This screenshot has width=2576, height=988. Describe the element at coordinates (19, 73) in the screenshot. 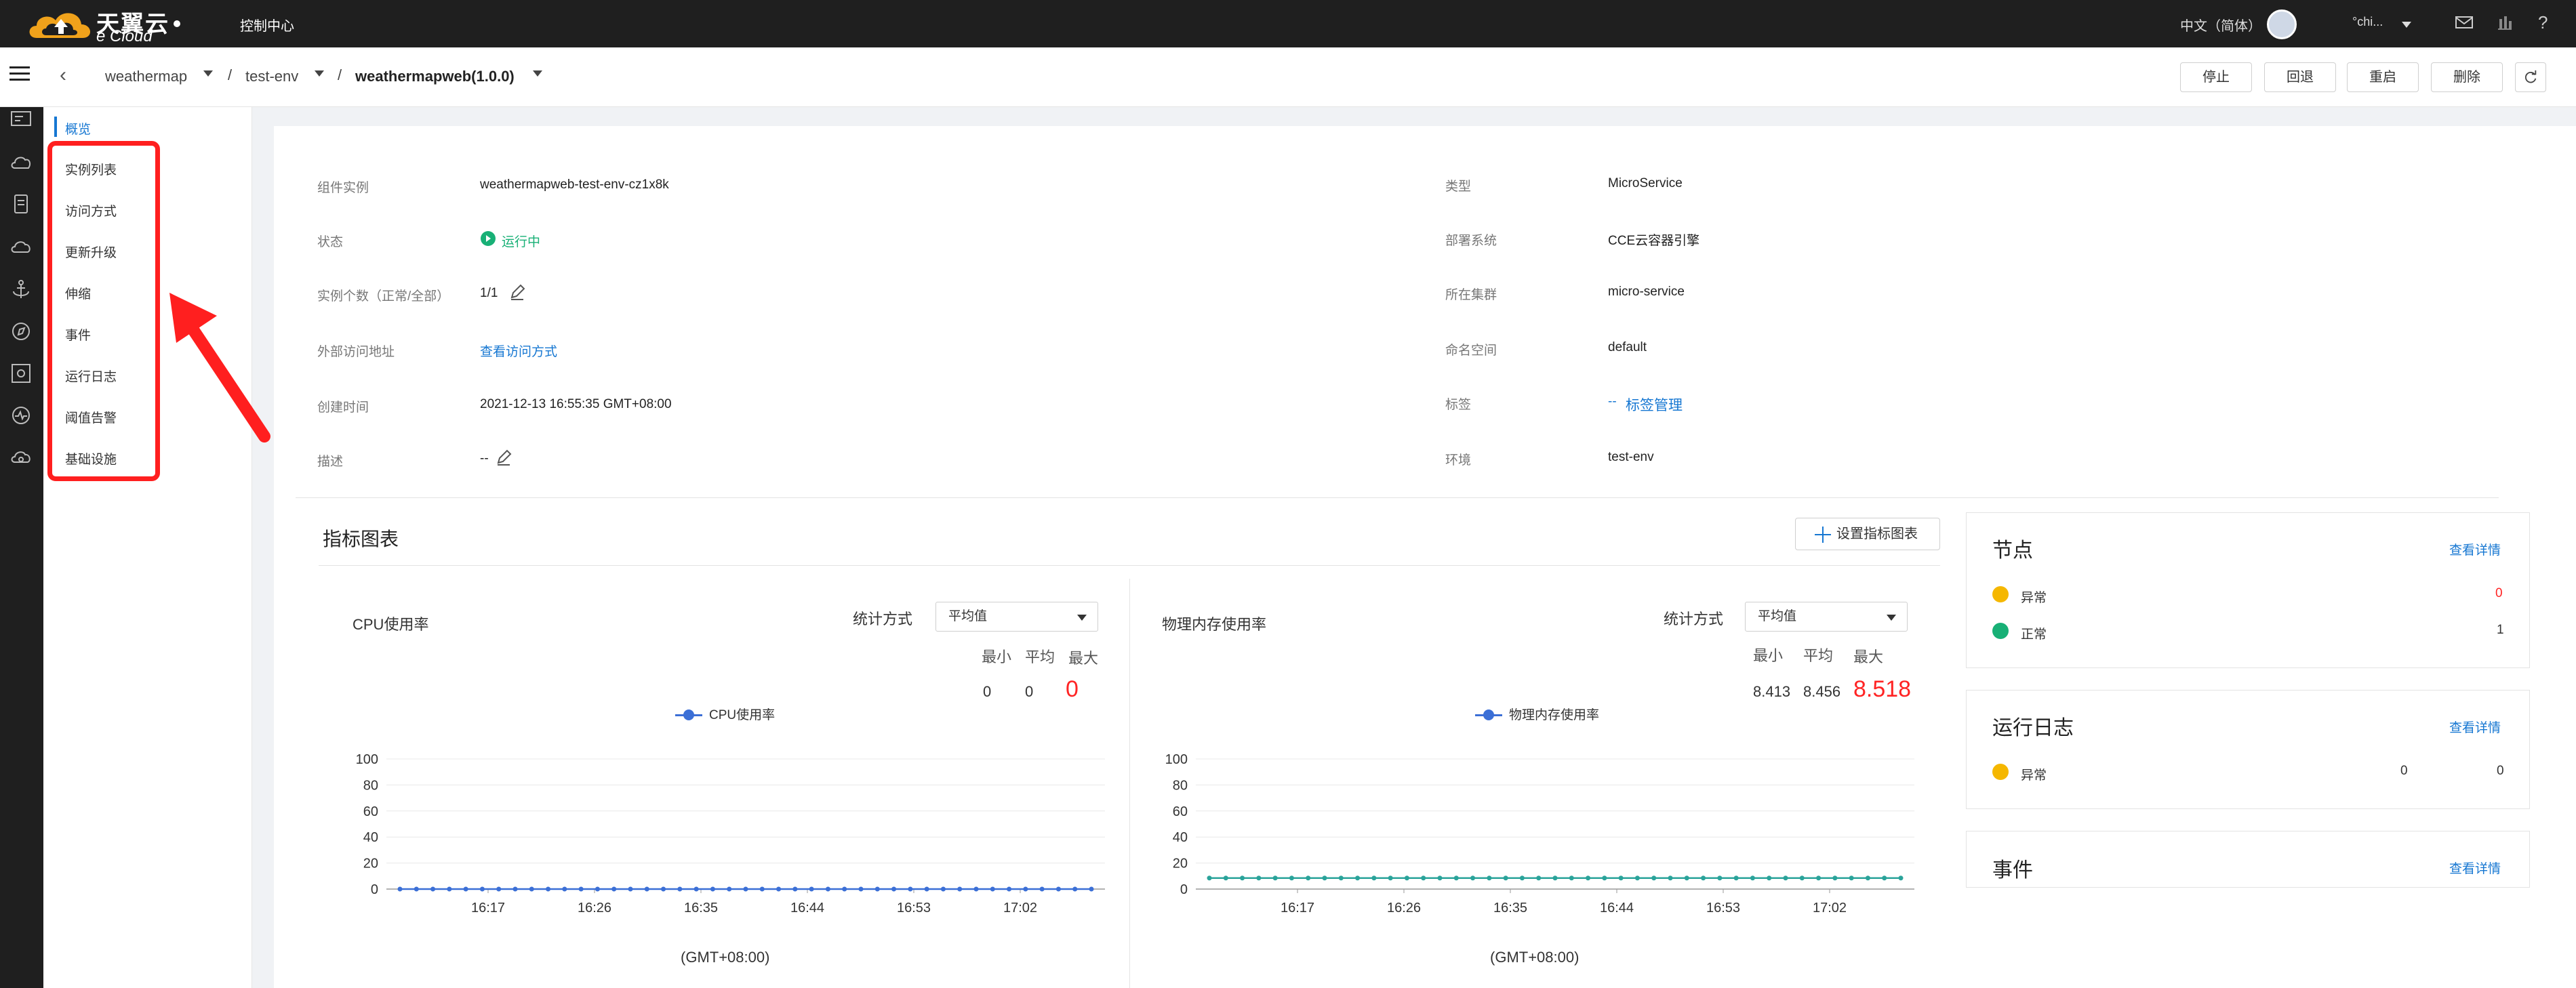

I see `menu-icon` at that location.